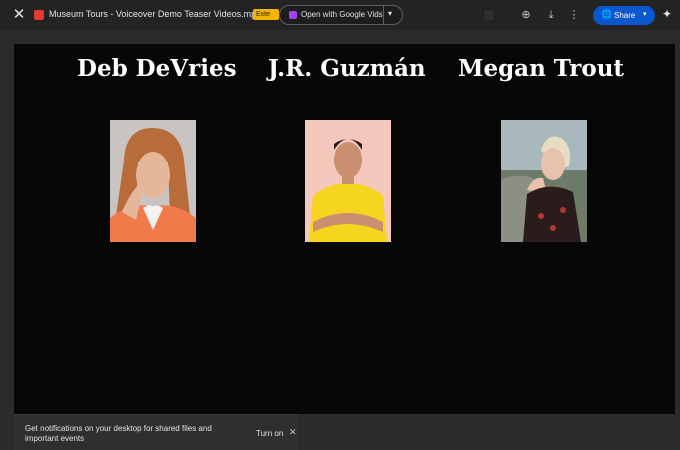 This screenshot has width=680, height=450. Describe the element at coordinates (39, 15) in the screenshot. I see `video-file-icon` at that location.